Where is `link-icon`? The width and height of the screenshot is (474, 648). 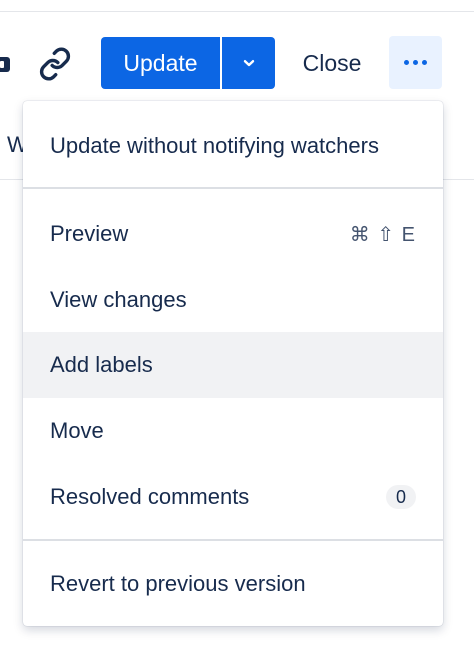 link-icon is located at coordinates (55, 64).